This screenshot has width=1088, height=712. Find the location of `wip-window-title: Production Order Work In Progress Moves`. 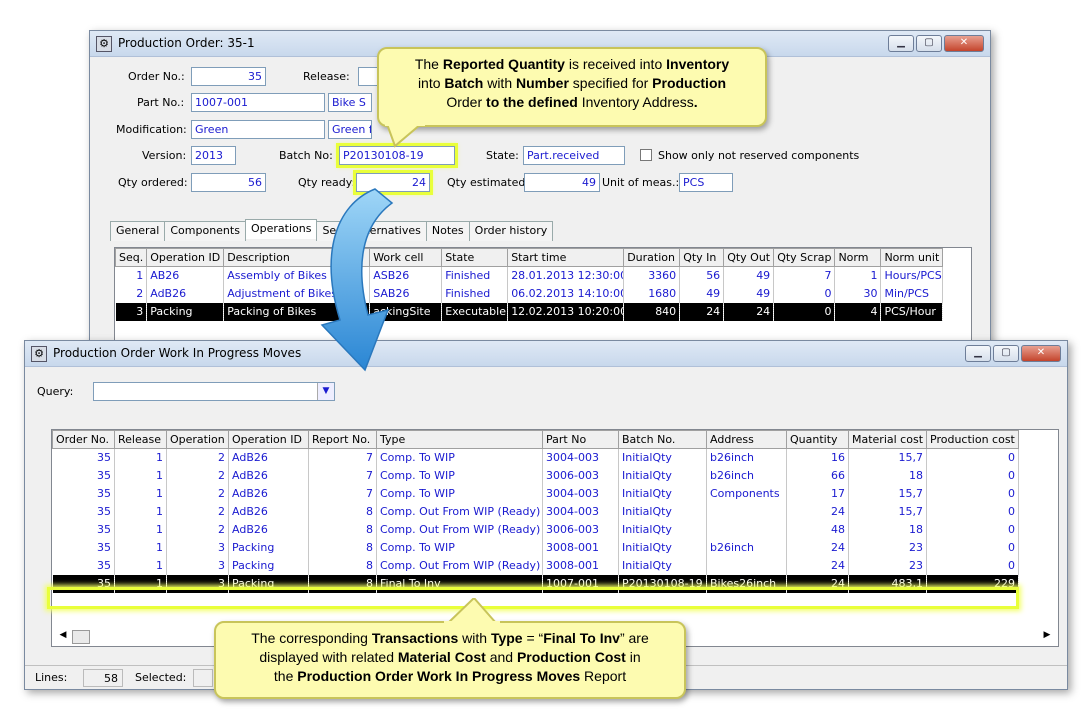

wip-window-title: Production Order Work In Progress Moves is located at coordinates (177, 353).